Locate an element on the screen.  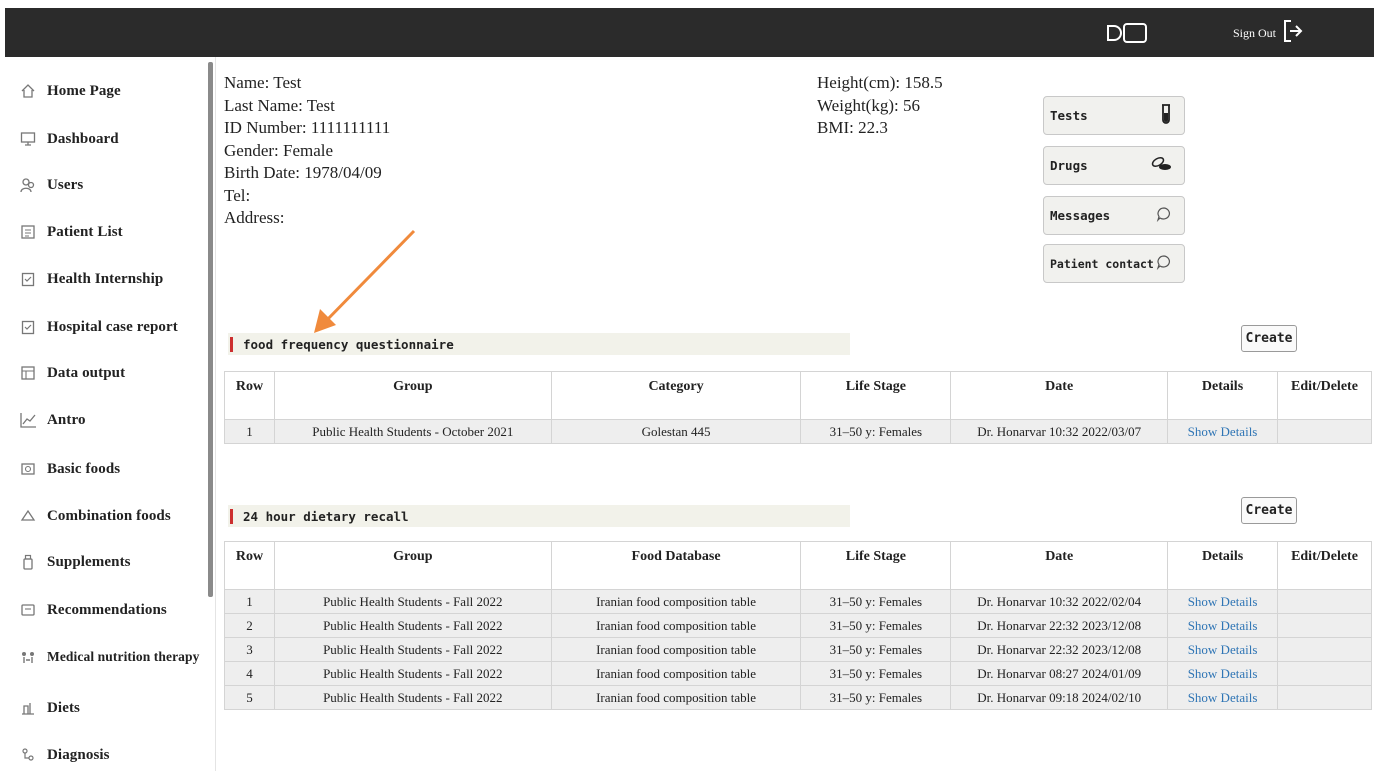
sidebar-item-medical-nutrition-therapy: Medical nutrition therapy is located at coordinates (107, 657).